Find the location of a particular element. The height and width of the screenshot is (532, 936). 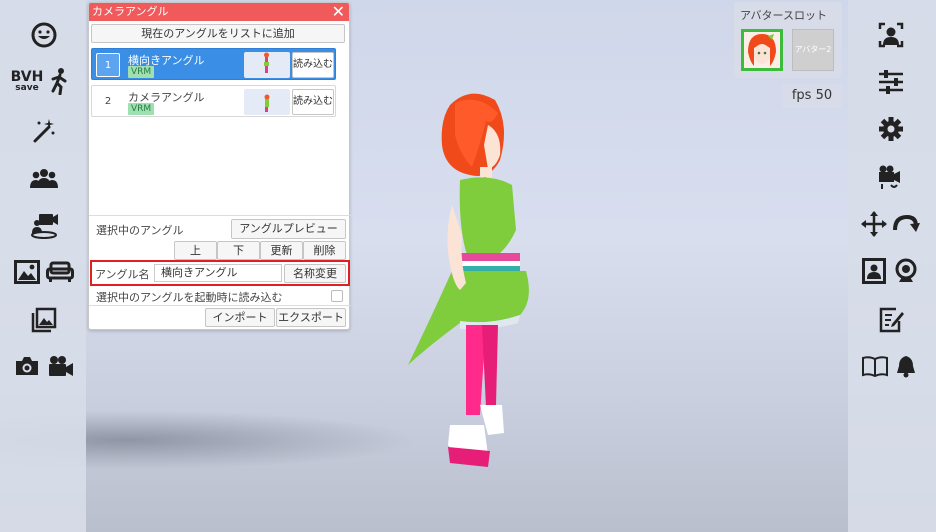

face-icon is located at coordinates (44, 35).